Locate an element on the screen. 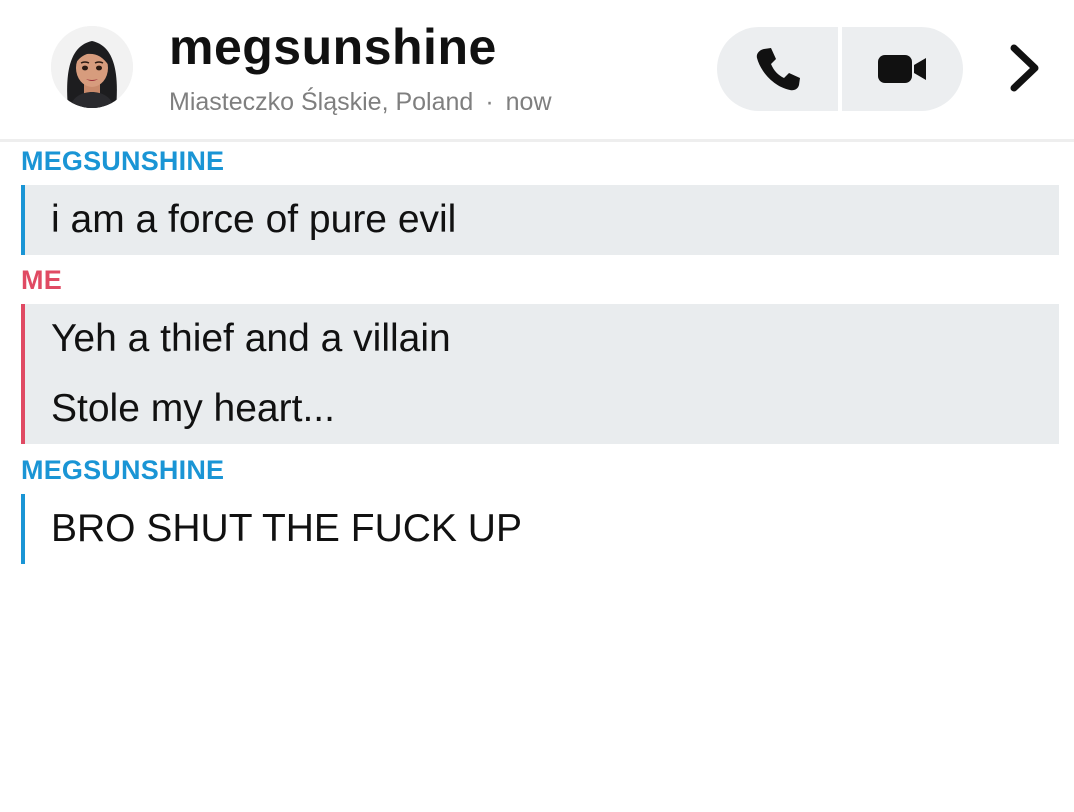 Image resolution: width=1074 pixels, height=812 pixels. location-text: Miasteczko Śląskie, Poland is located at coordinates (321, 102).